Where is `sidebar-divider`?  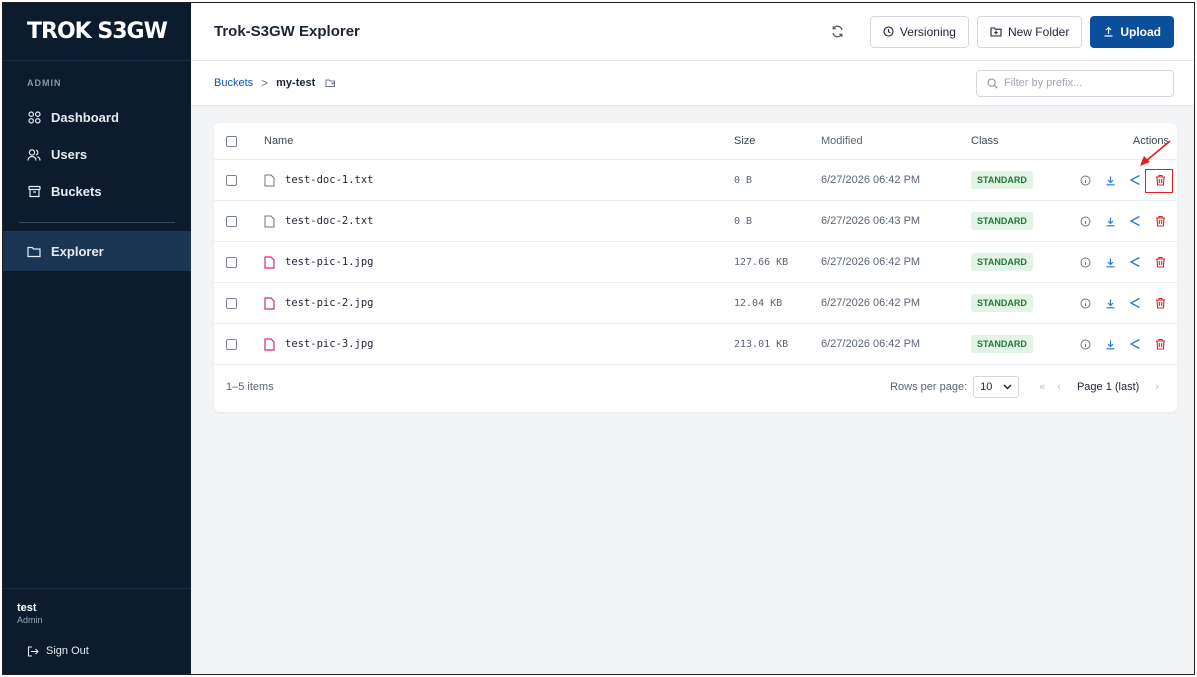 sidebar-divider is located at coordinates (97, 222).